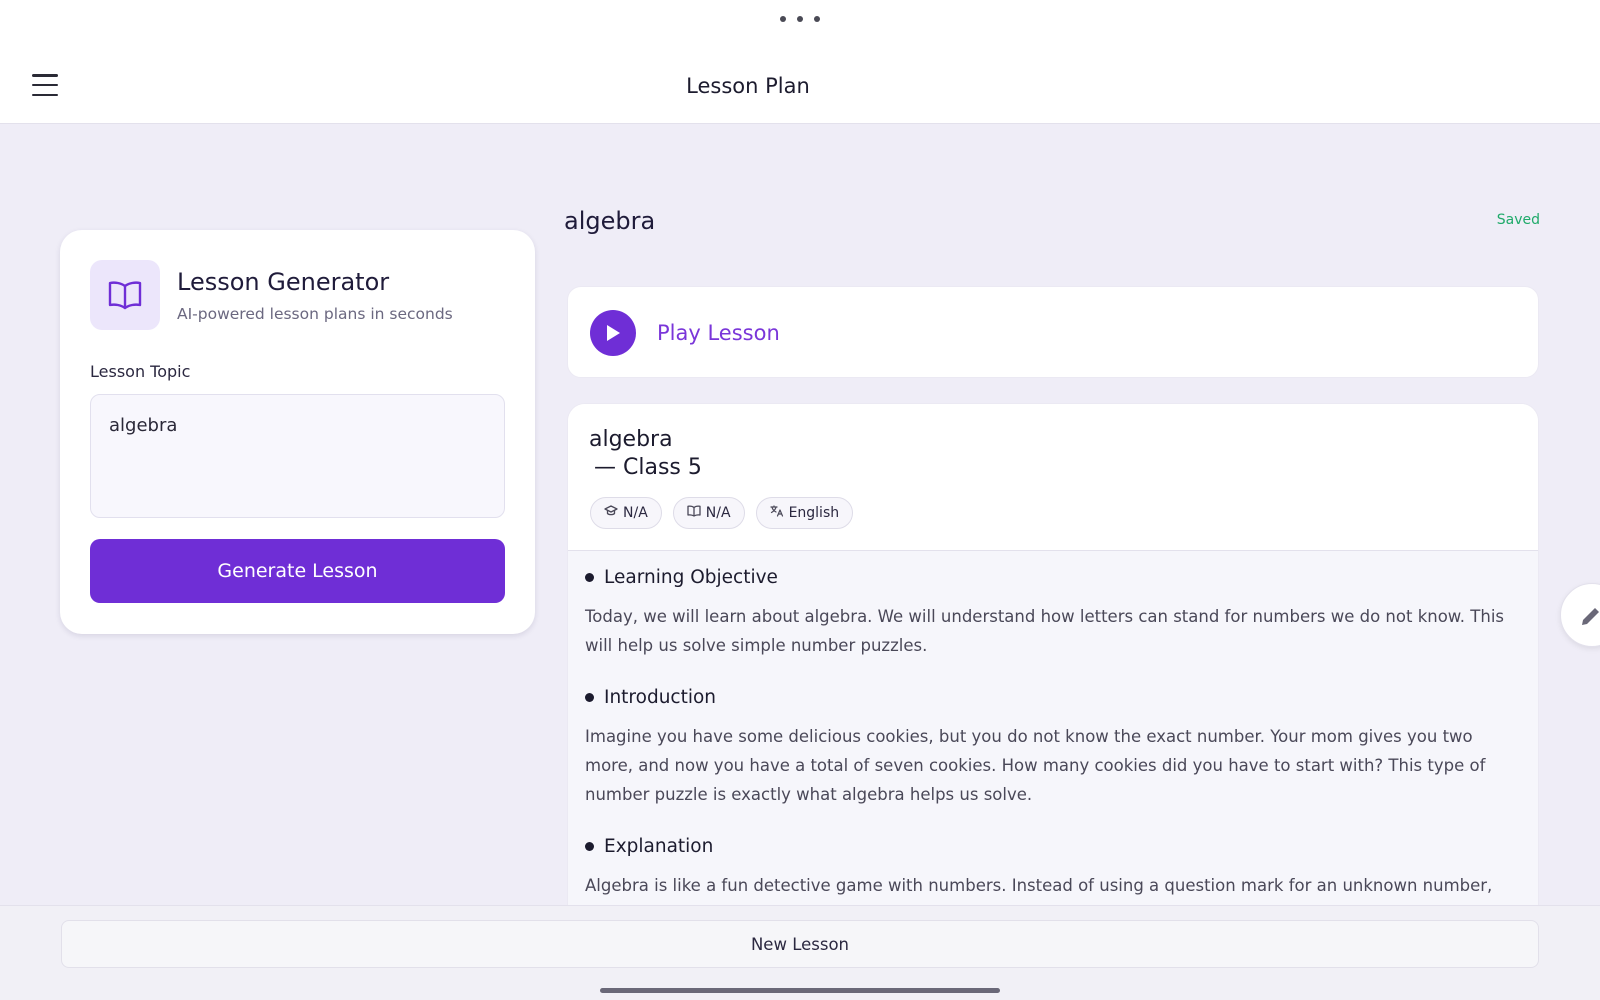 This screenshot has width=1600, height=1000. I want to click on bottom-bar: New Lesson, so click(800, 952).